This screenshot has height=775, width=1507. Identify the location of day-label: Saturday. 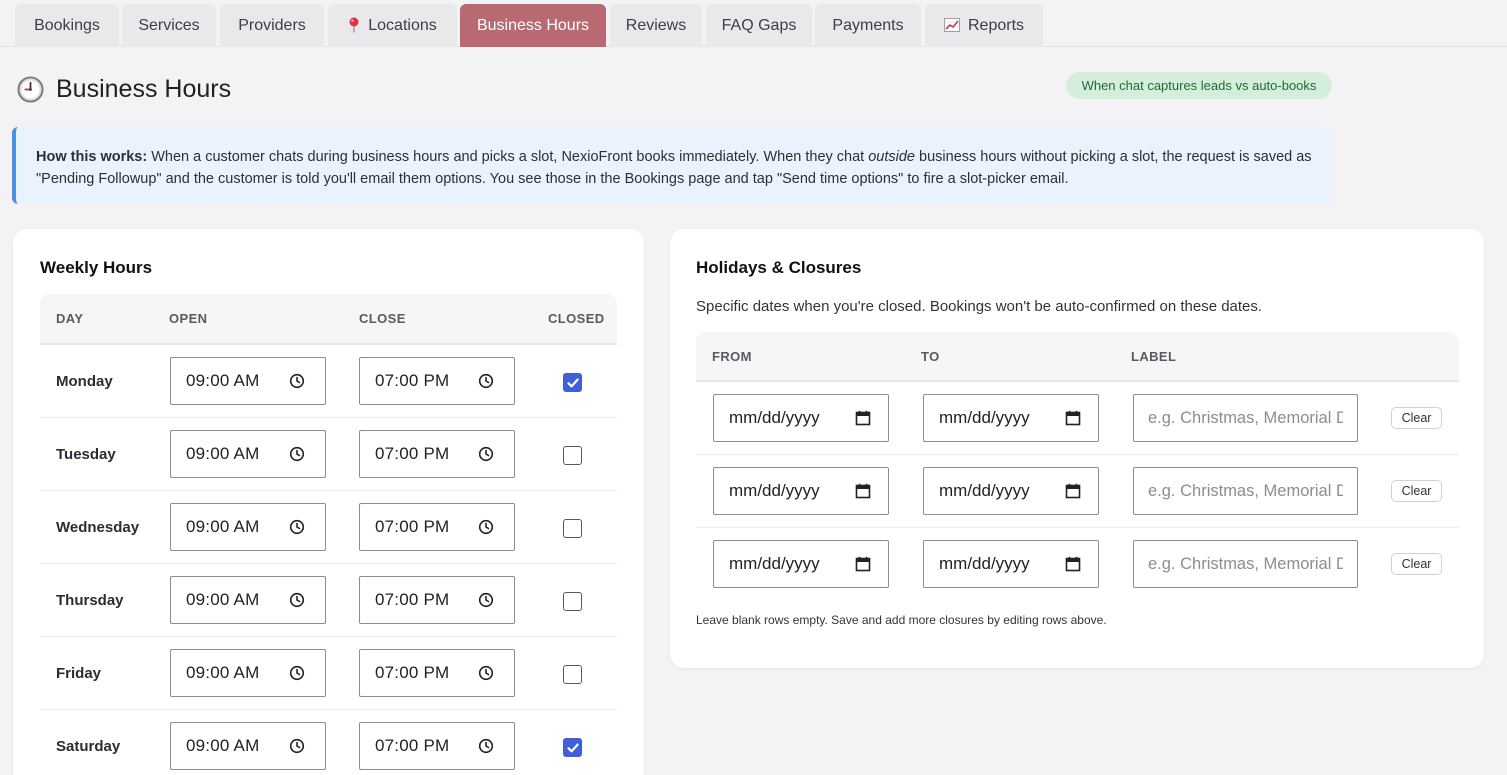
(88, 746).